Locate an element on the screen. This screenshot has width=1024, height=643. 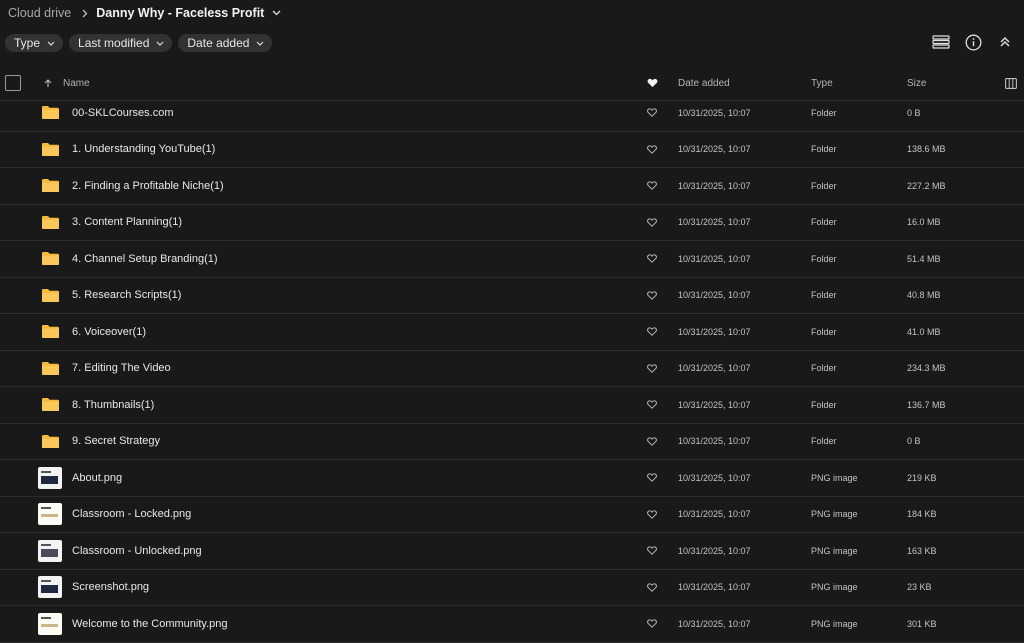
list-view-icon is located at coordinates (941, 42).